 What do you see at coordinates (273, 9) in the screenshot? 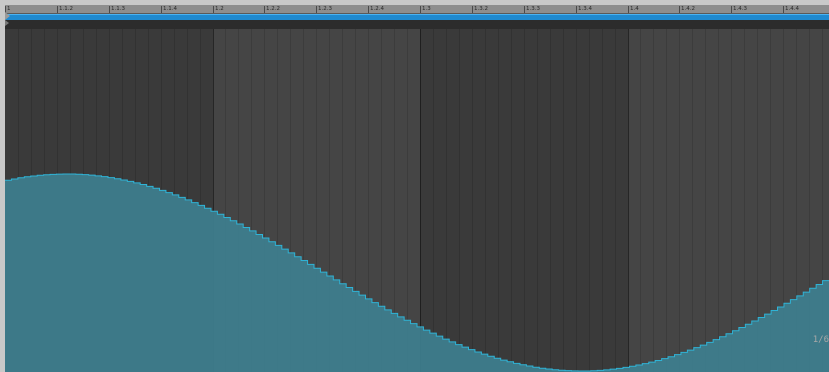
I see `ruler-label: 1.2.2` at bounding box center [273, 9].